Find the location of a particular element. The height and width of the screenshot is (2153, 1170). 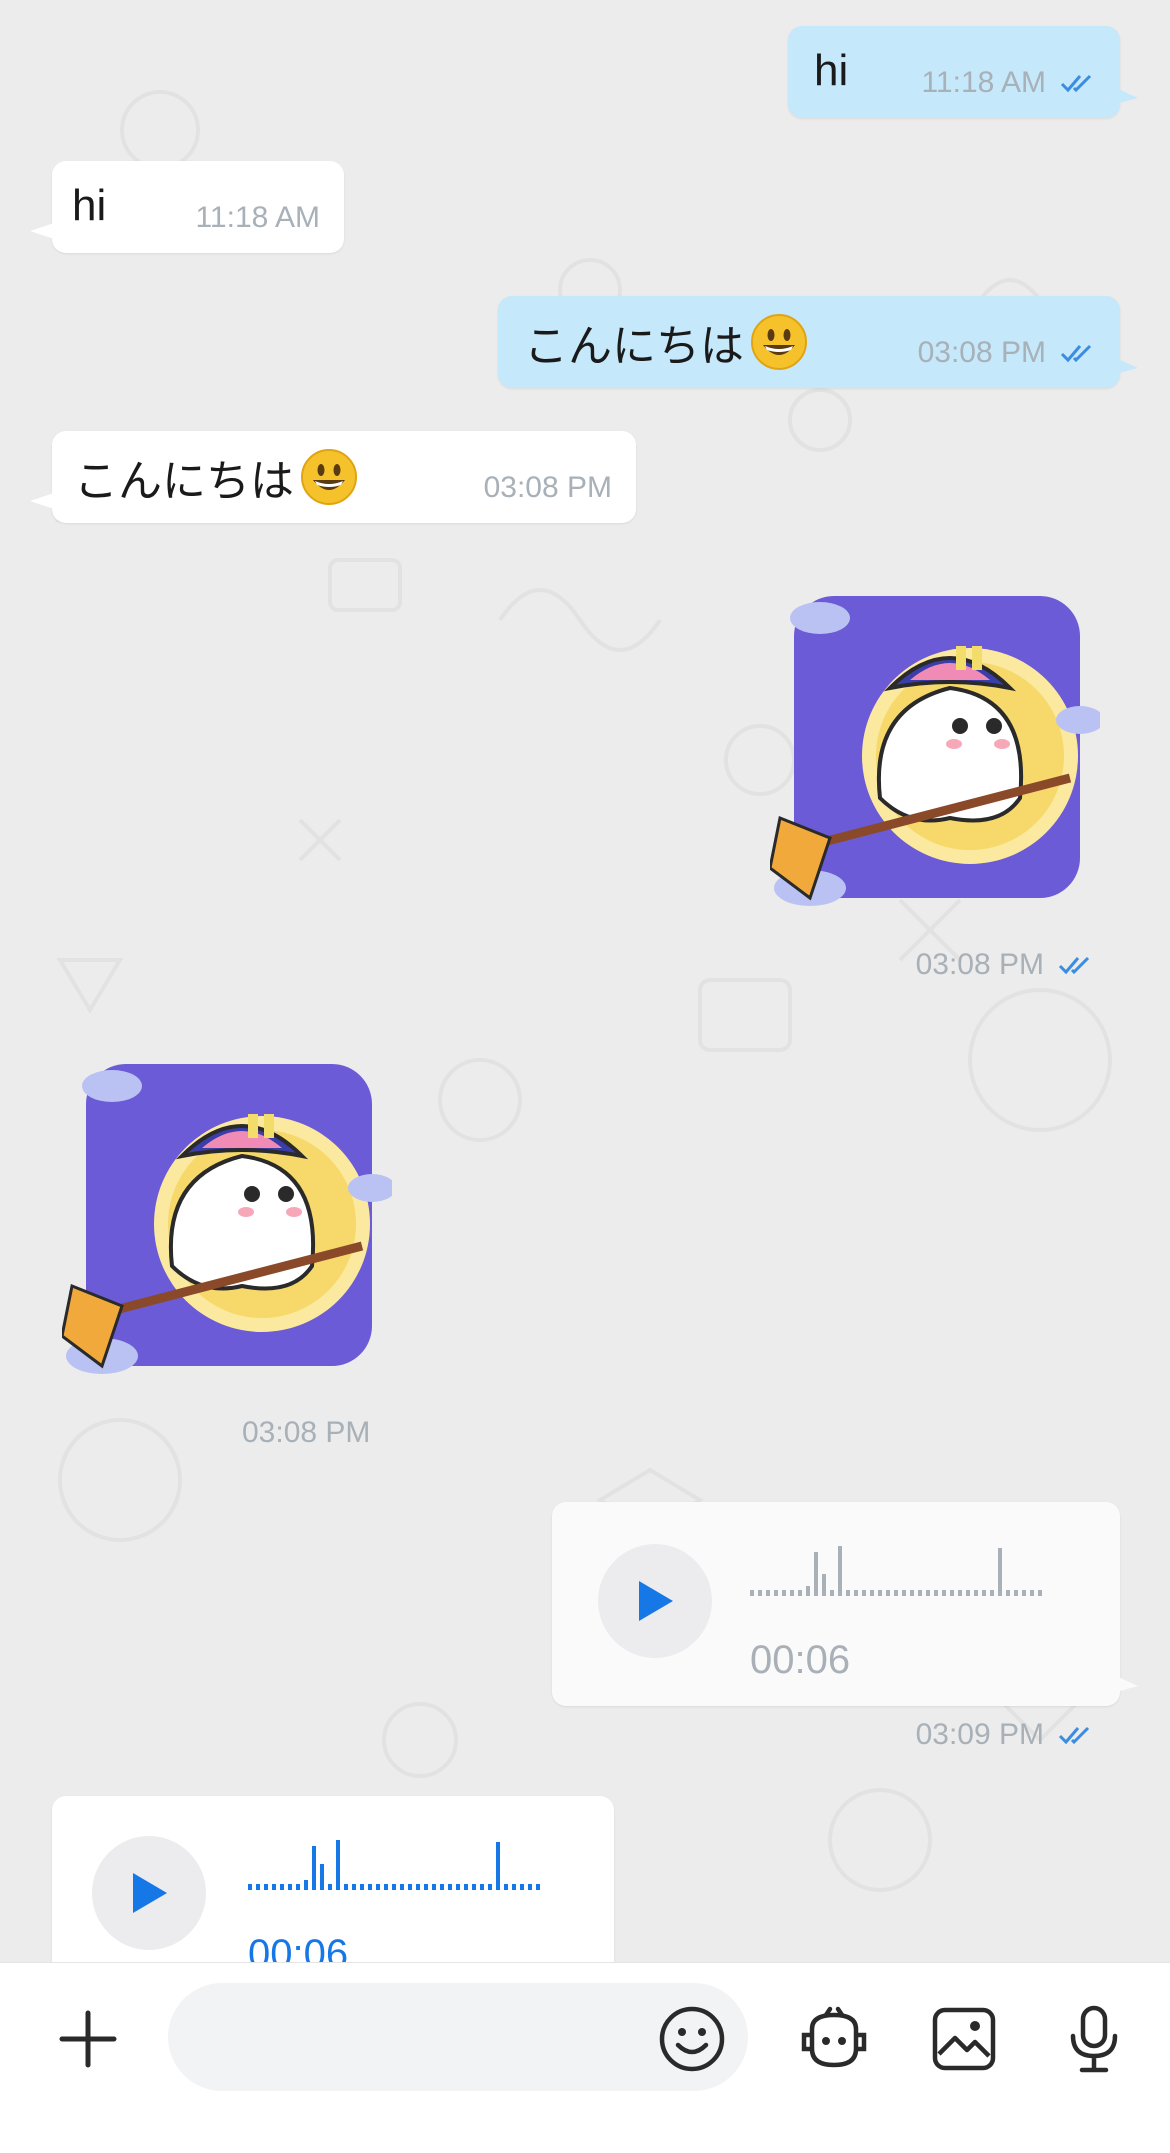

timestamp: 03:09 PM is located at coordinates (979, 1734).